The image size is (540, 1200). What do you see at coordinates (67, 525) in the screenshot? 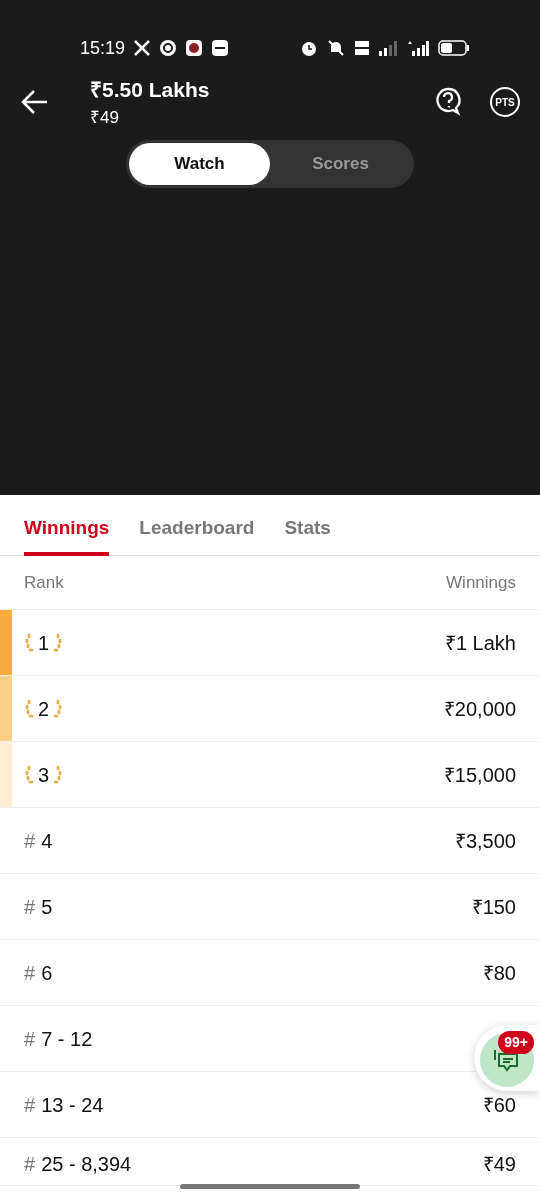
I see `tab: Winnings` at bounding box center [67, 525].